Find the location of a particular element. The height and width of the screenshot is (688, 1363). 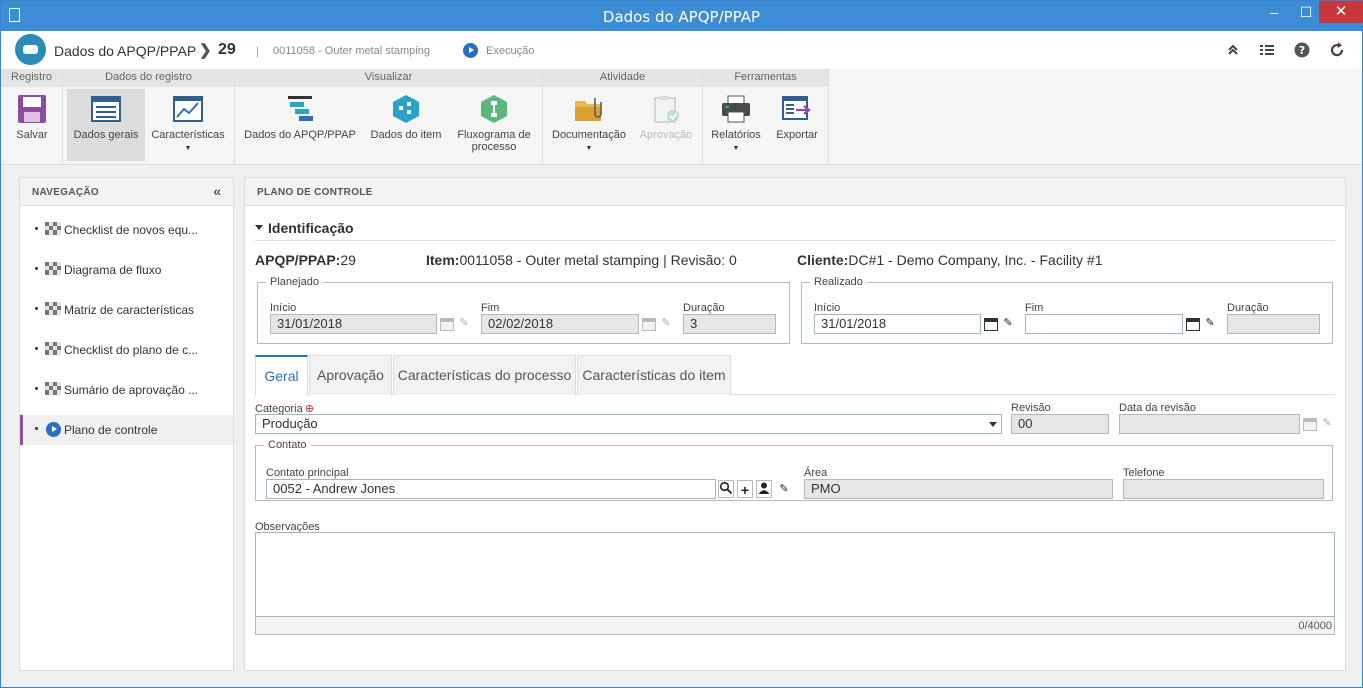

minimize-button: – is located at coordinates (1274, 13).